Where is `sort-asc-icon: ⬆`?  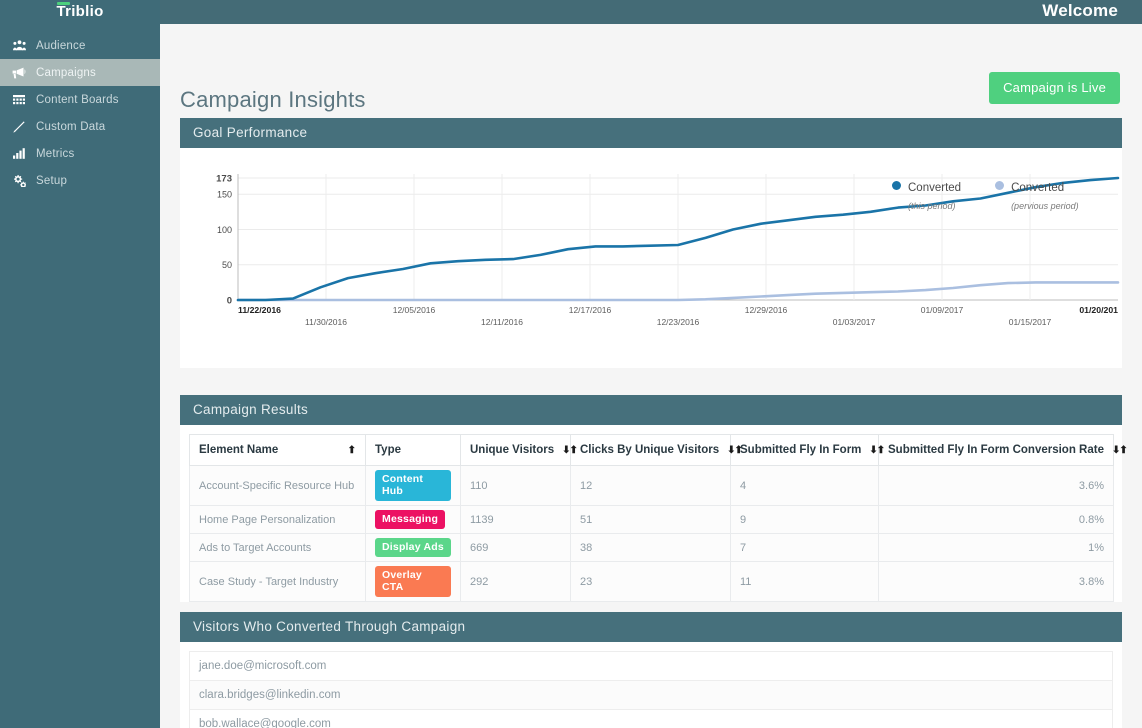 sort-asc-icon: ⬆ is located at coordinates (352, 450).